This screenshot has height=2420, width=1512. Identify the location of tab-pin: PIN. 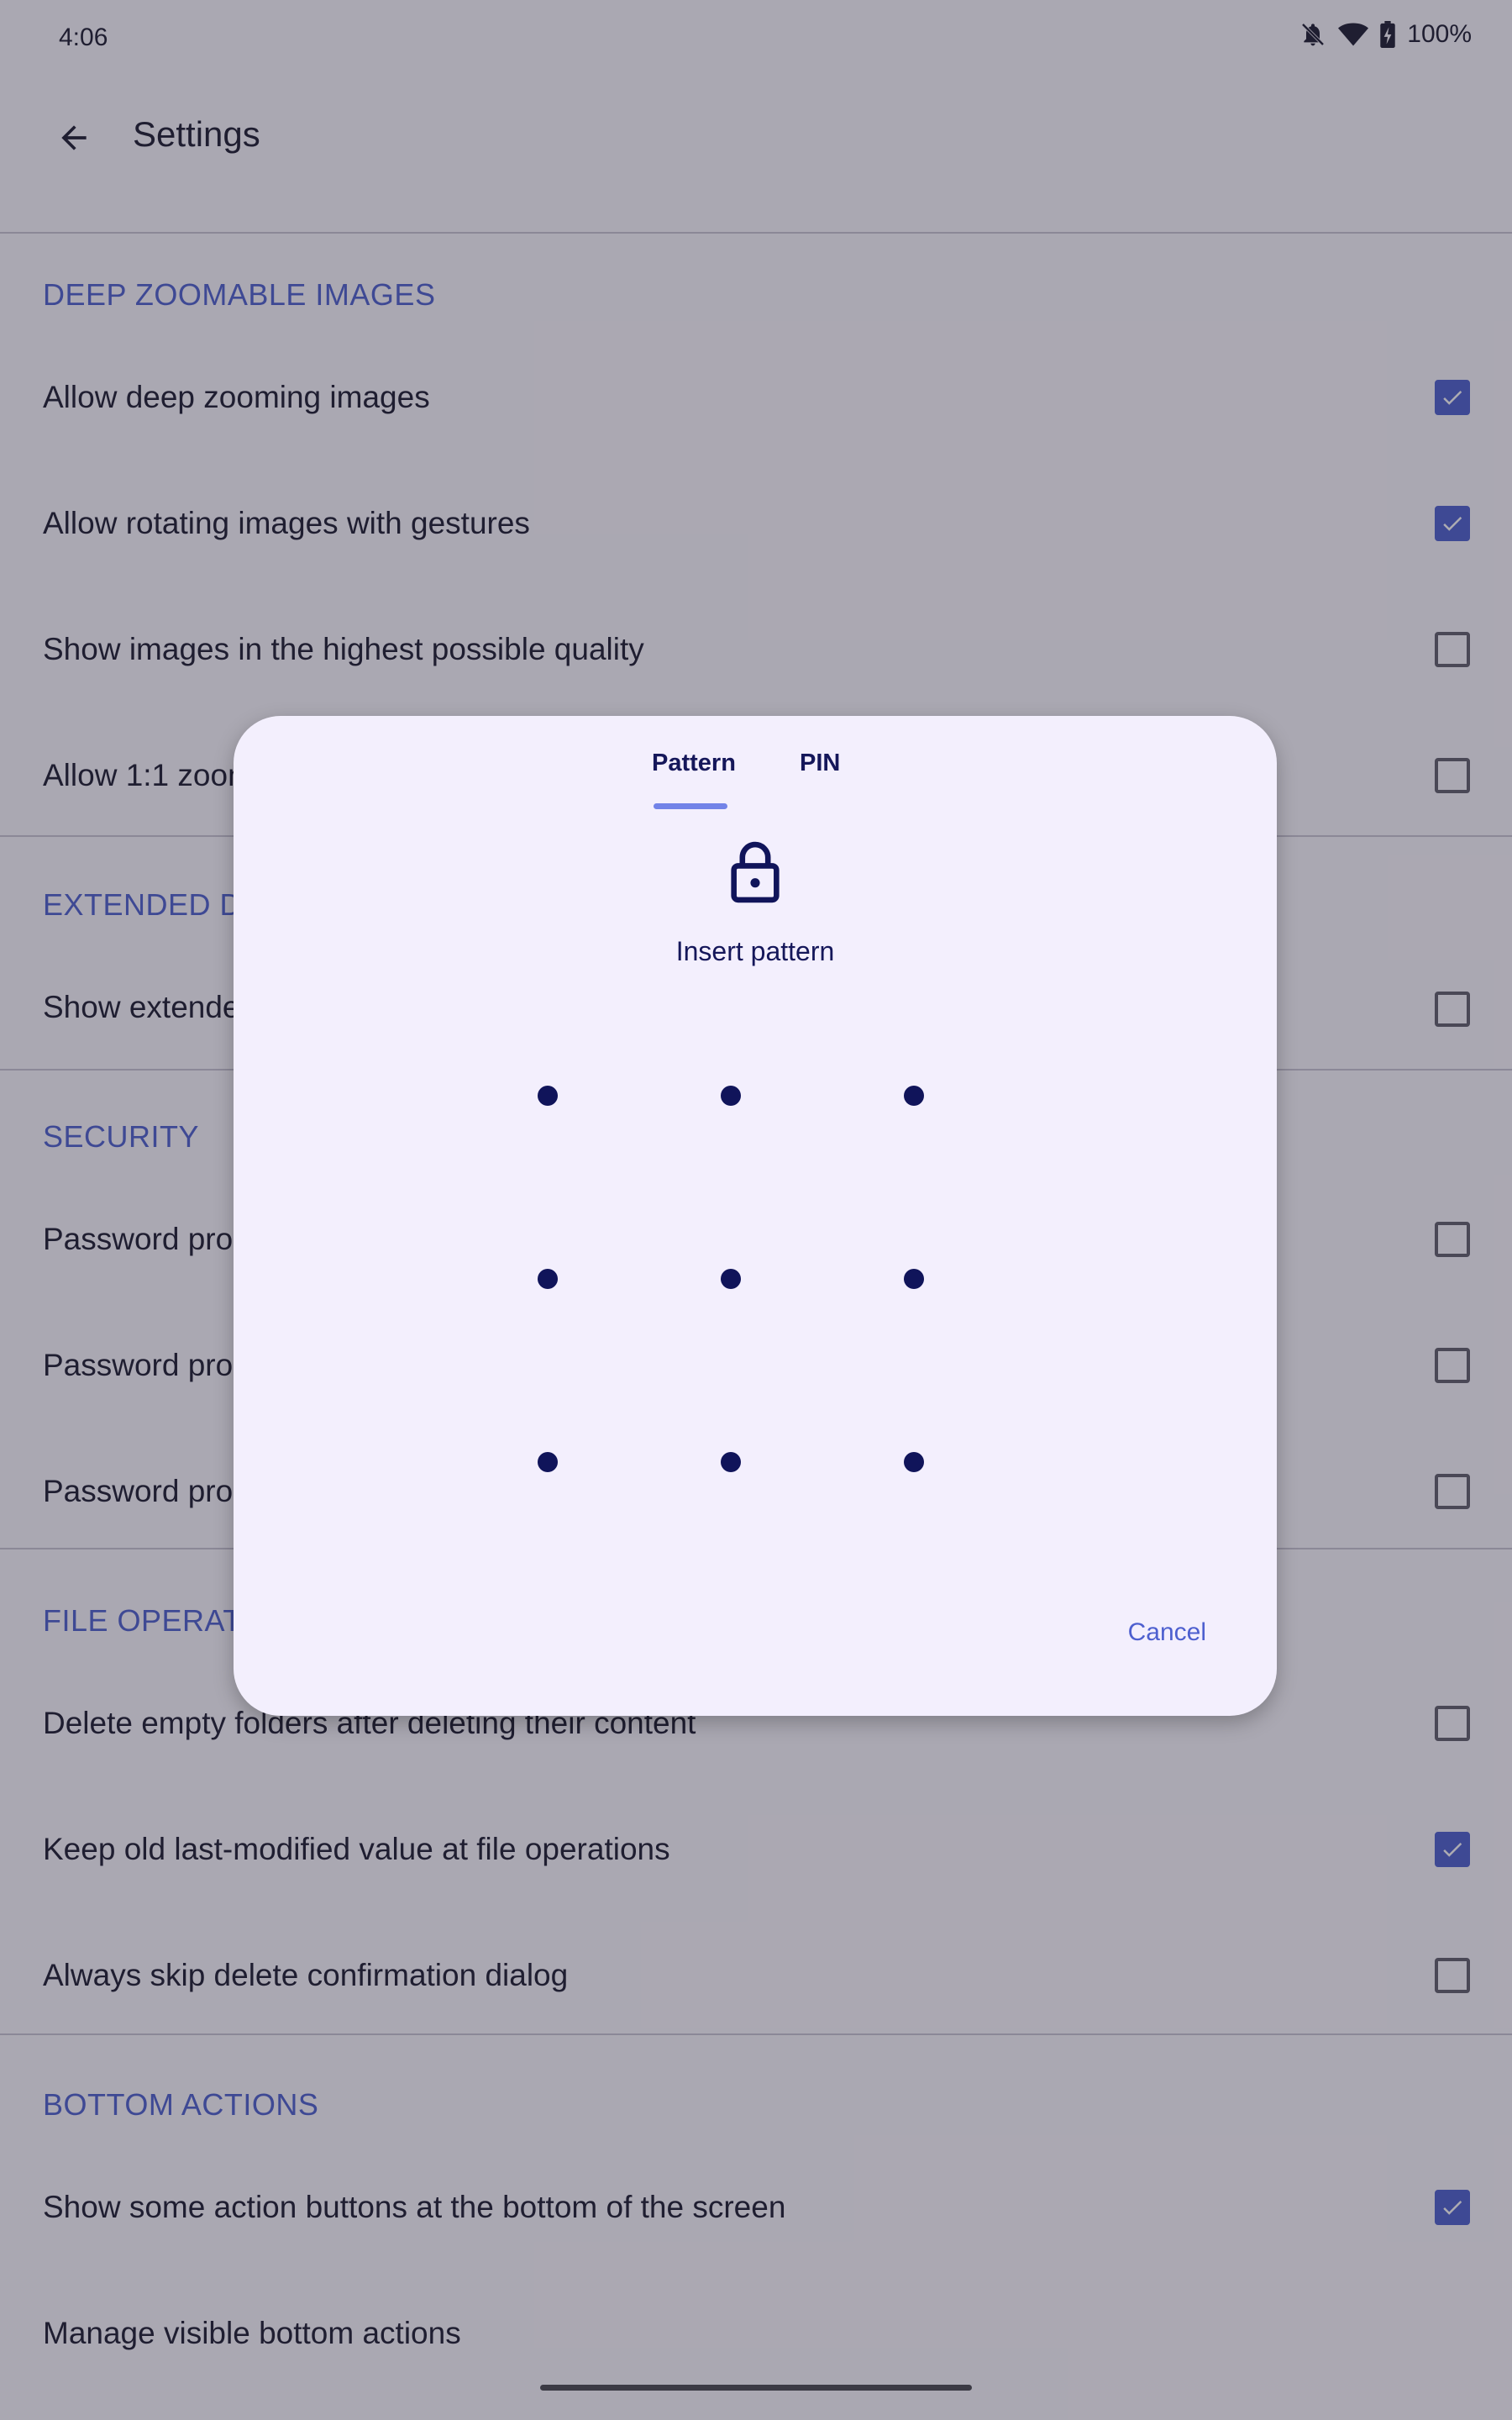
(820, 764).